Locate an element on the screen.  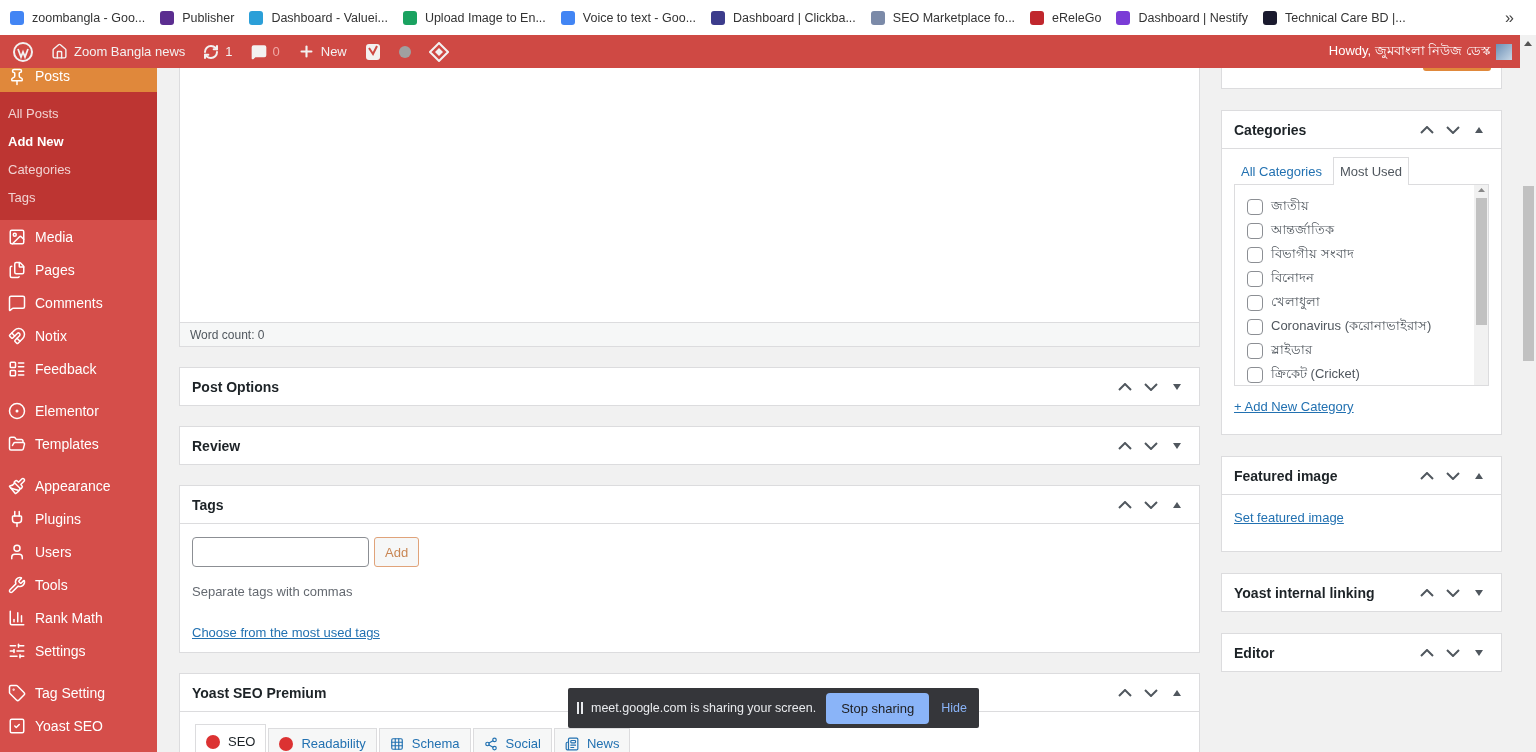
box-title: Yoast internal linking is located at coordinates (1305, 592).